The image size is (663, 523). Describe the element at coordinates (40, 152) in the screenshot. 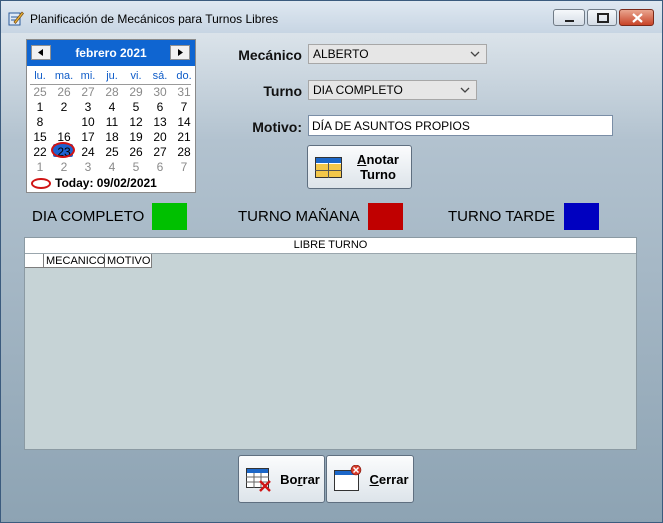

I see `calendar-day: 22` at that location.